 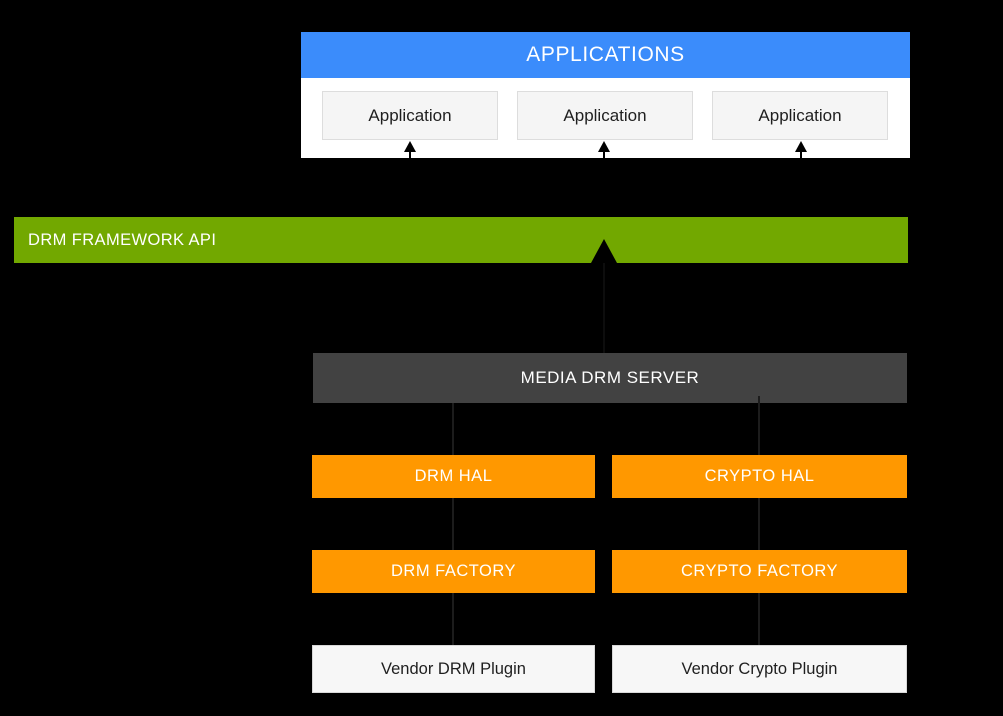 I want to click on vendor-drm-plugin-box: Vendor DRM Plugin, so click(x=453, y=669).